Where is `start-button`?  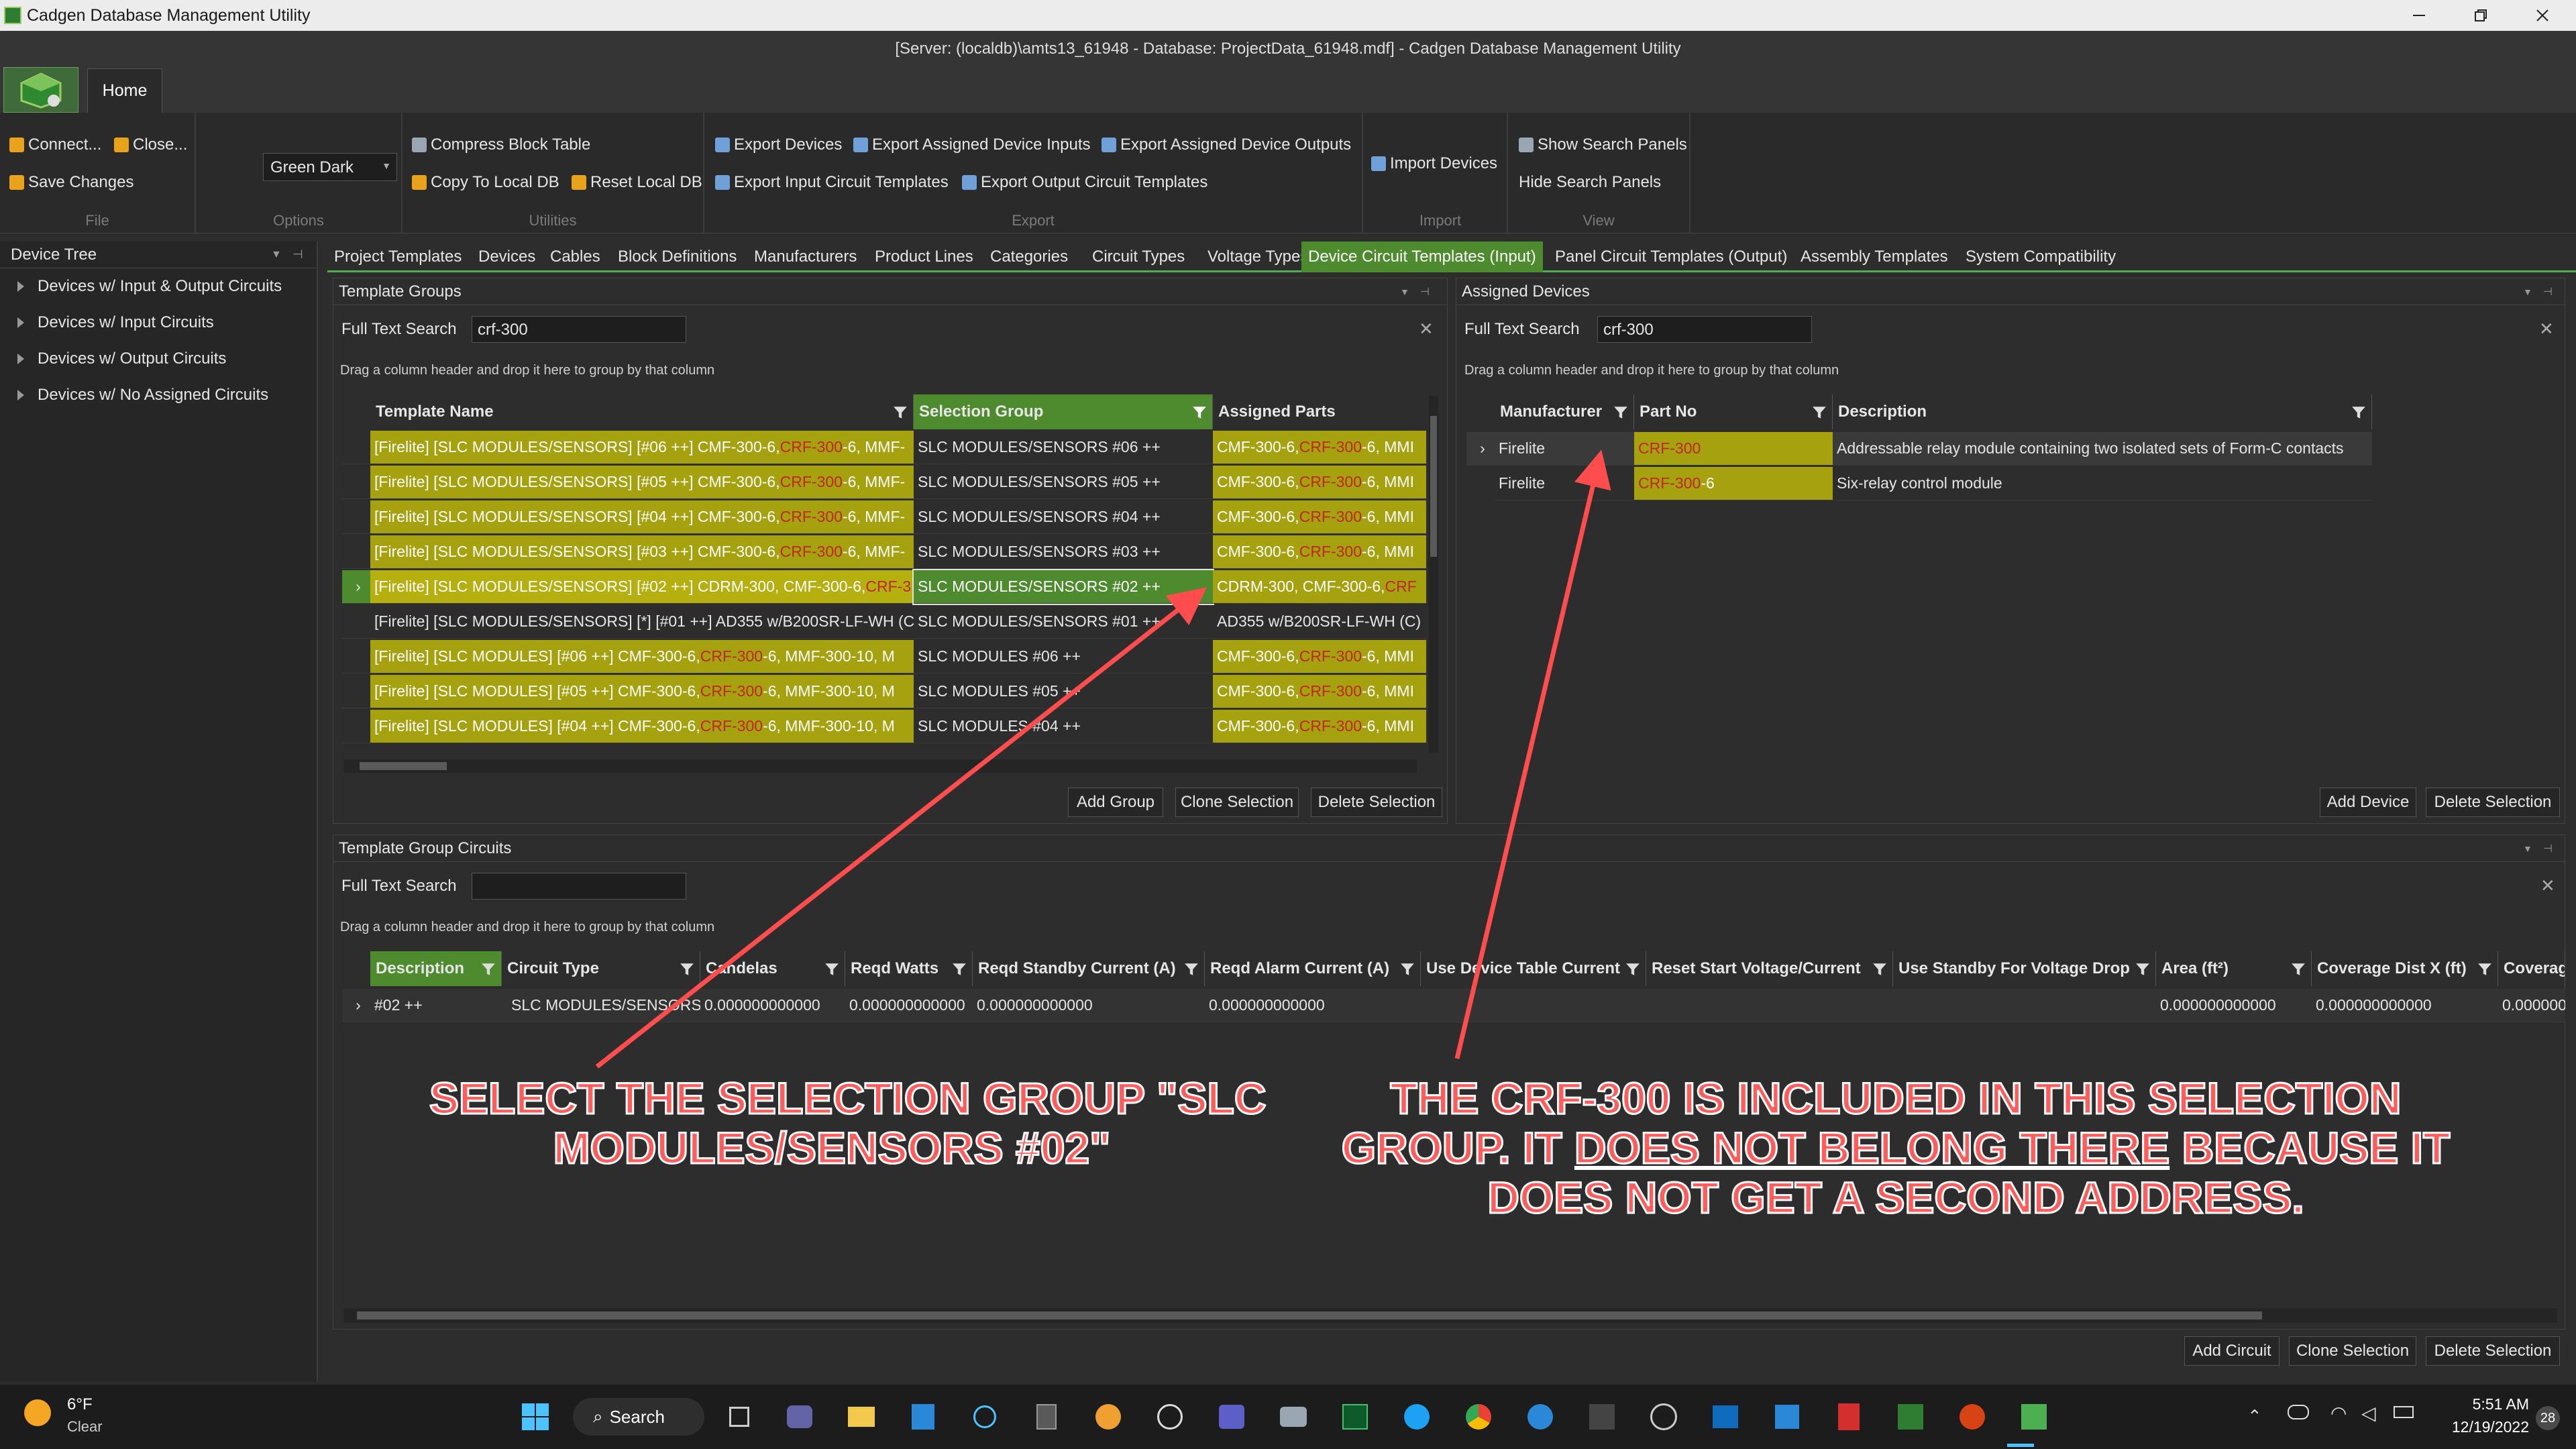 start-button is located at coordinates (535, 1417).